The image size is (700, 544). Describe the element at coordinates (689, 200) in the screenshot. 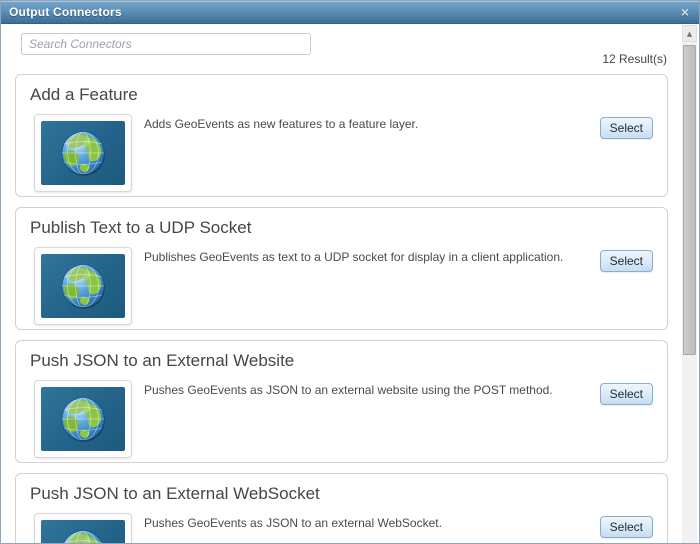

I see `scrollbar-thumb` at that location.